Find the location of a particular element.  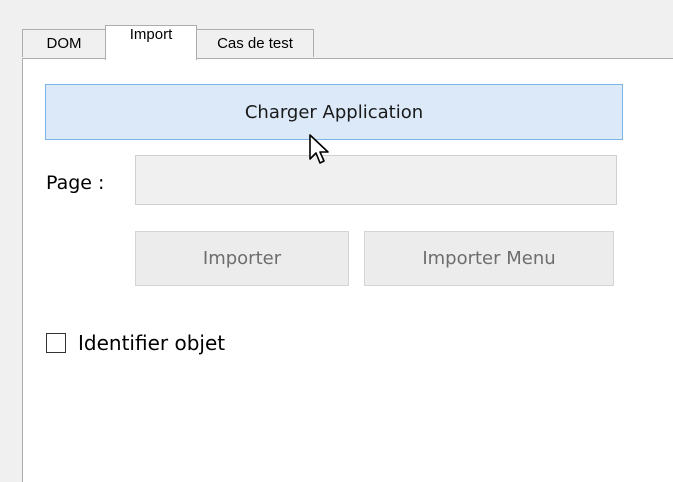

importer-menu-button: Importer Menu is located at coordinates (489, 258).